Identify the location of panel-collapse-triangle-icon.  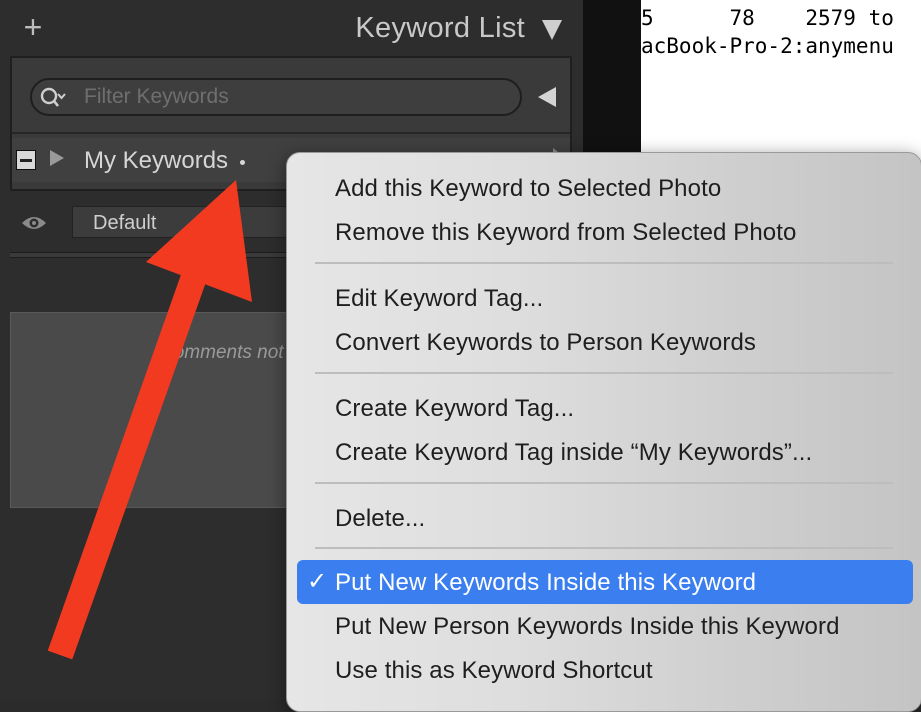
(552, 30).